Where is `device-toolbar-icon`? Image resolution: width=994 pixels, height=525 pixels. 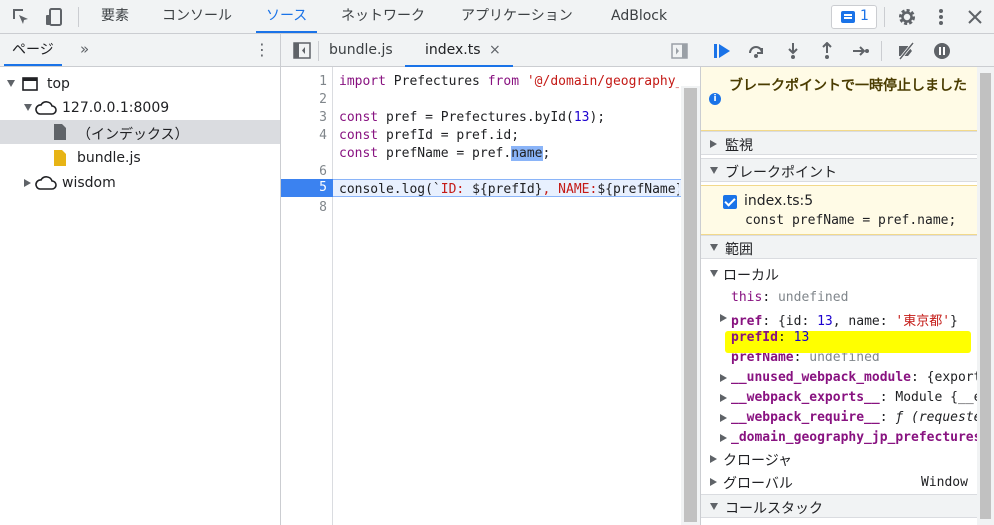 device-toolbar-icon is located at coordinates (54, 17).